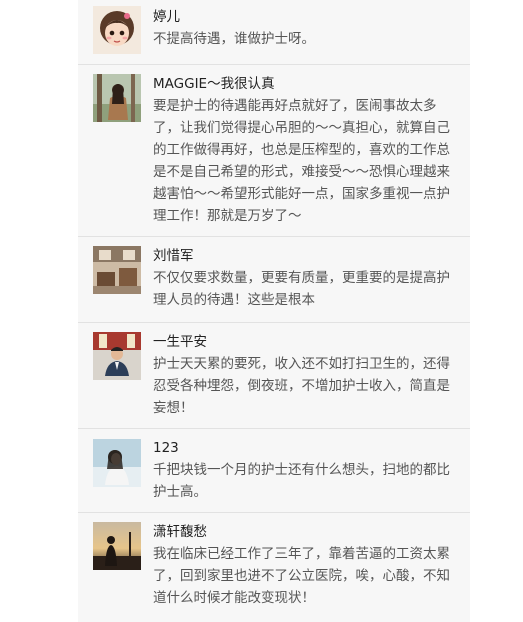 The width and height of the screenshot is (523, 622). What do you see at coordinates (180, 532) in the screenshot?
I see `comment-author: 潇轩馥愁` at bounding box center [180, 532].